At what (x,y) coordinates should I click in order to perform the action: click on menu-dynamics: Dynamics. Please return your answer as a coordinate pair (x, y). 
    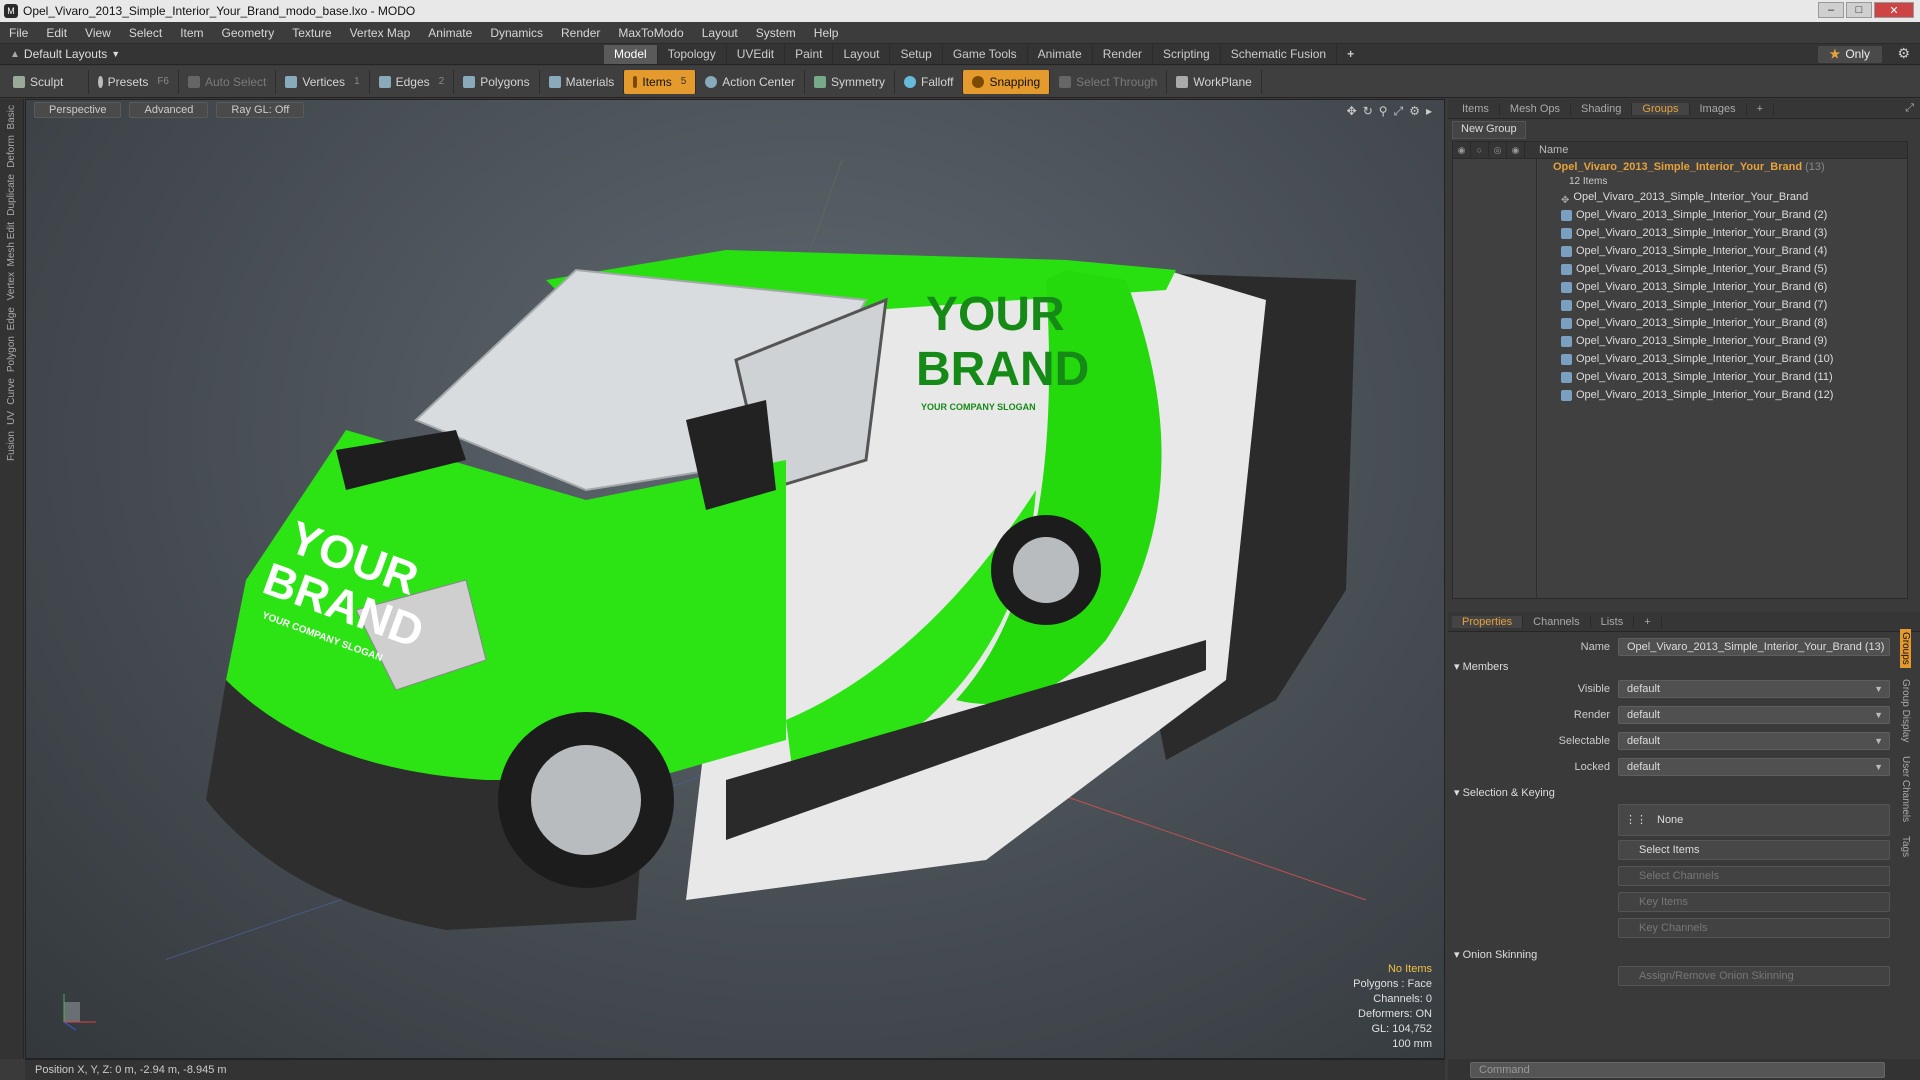
    Looking at the image, I should click on (516, 33).